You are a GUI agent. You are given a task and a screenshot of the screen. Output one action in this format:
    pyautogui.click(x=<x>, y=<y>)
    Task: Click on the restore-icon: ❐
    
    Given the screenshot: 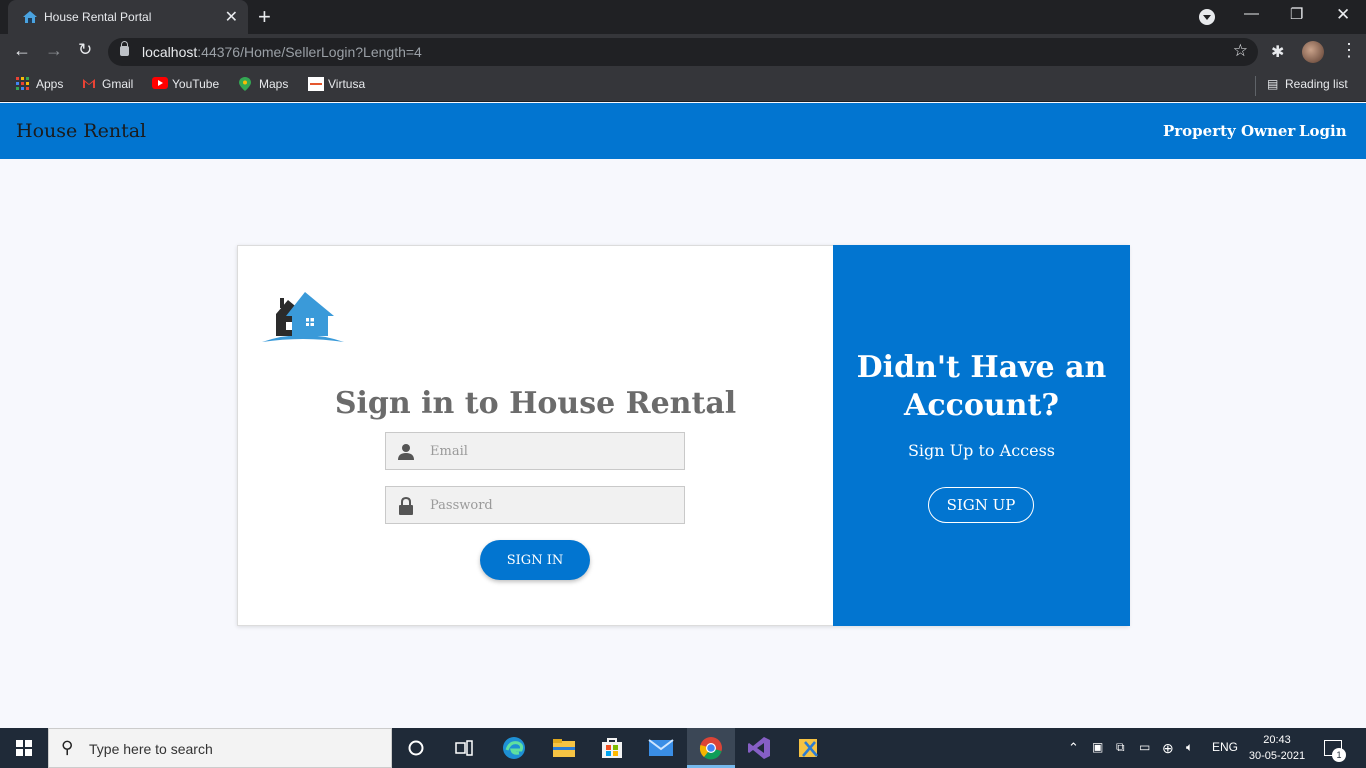 What is the action you would take?
    pyautogui.click(x=1296, y=14)
    